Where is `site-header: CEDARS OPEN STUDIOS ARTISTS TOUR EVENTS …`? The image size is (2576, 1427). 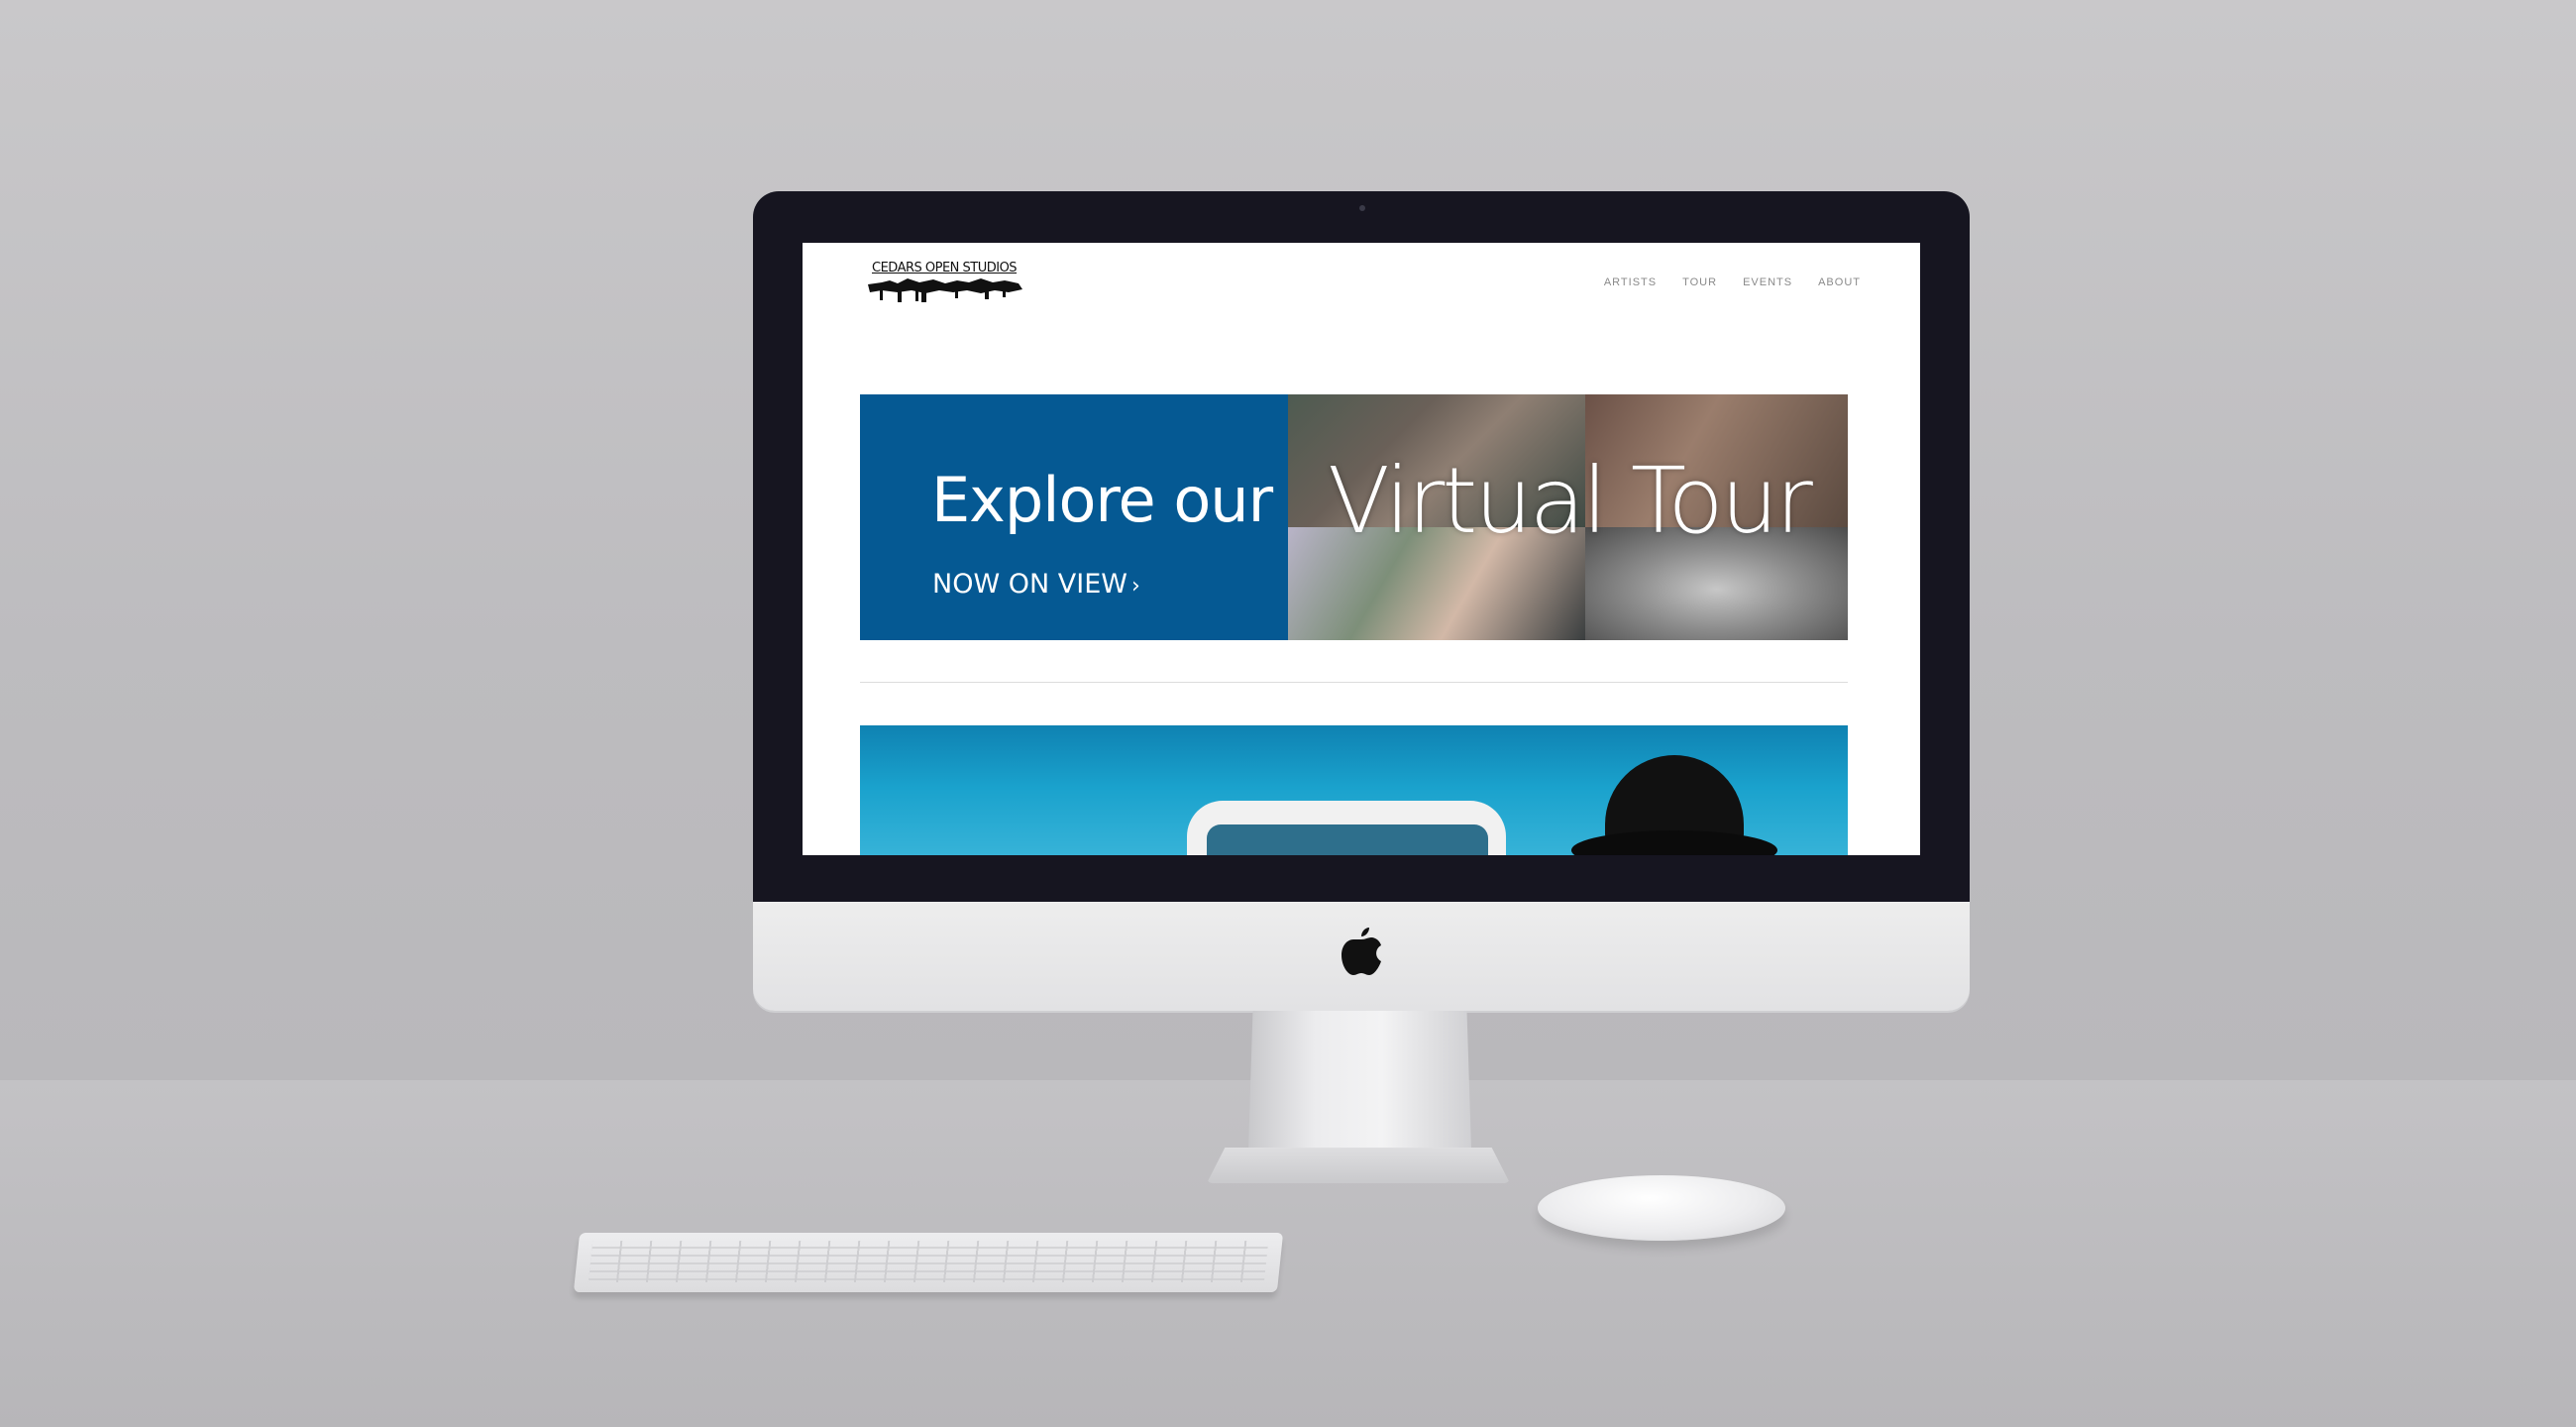
site-header: CEDARS OPEN STUDIOS ARTISTS TOUR EVENTS … is located at coordinates (1361, 282).